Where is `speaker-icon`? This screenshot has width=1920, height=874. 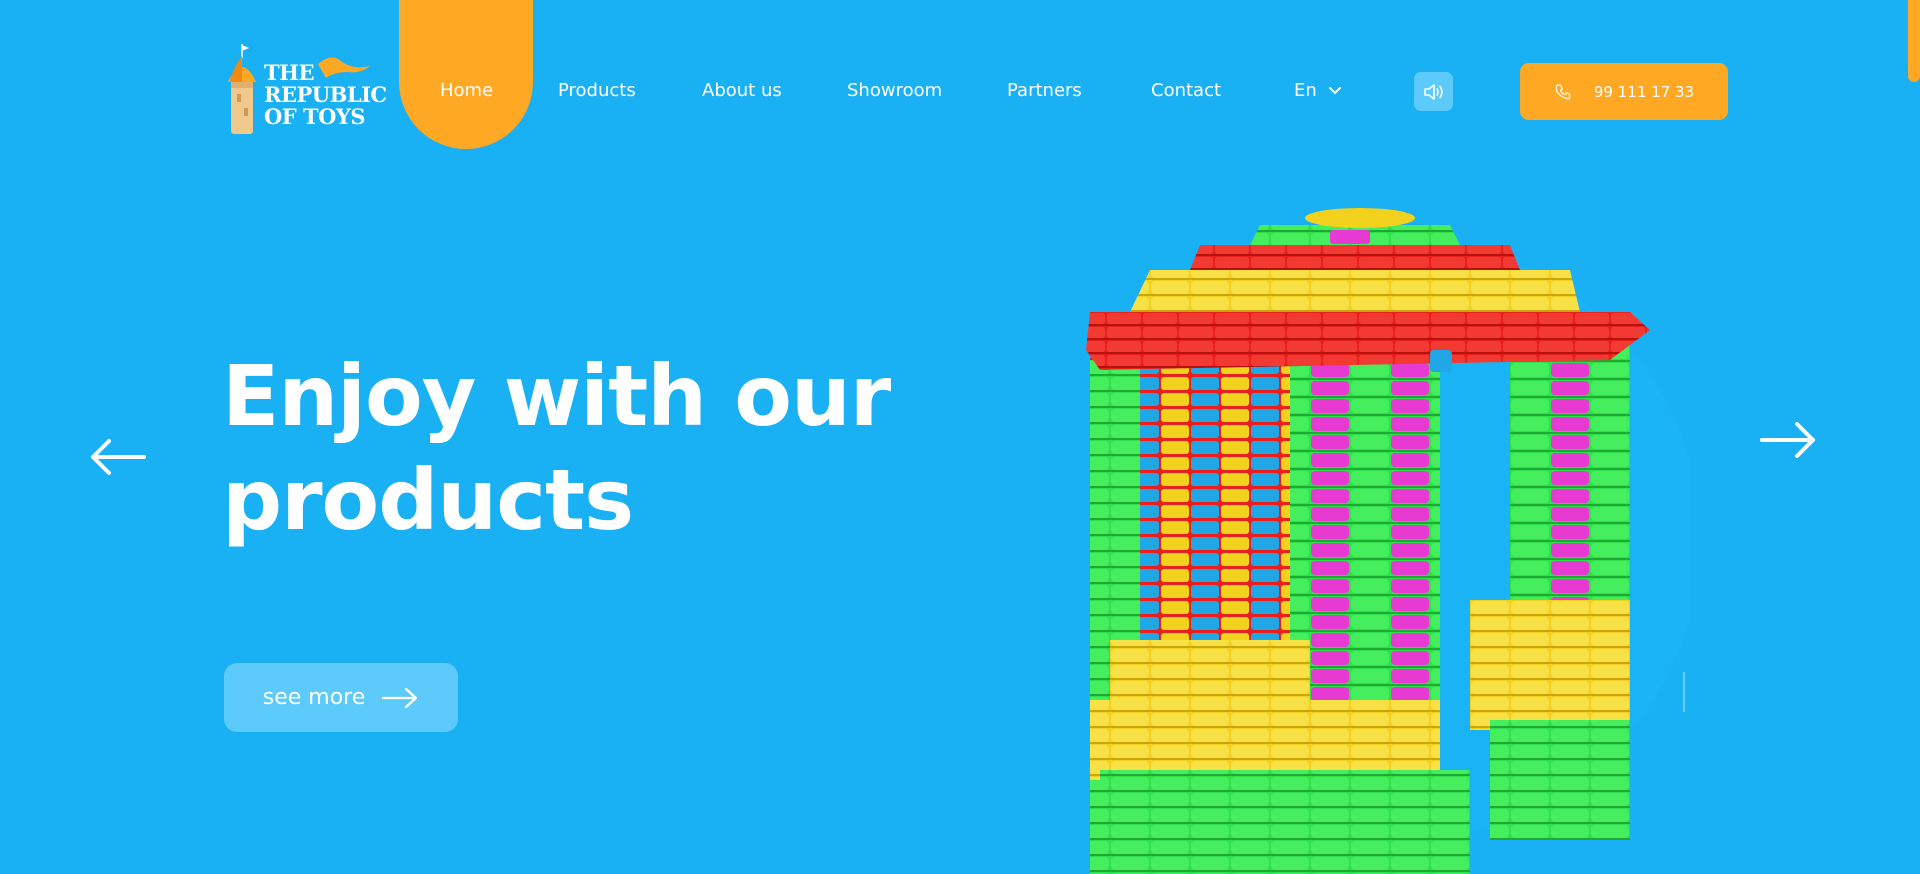 speaker-icon is located at coordinates (1433, 91).